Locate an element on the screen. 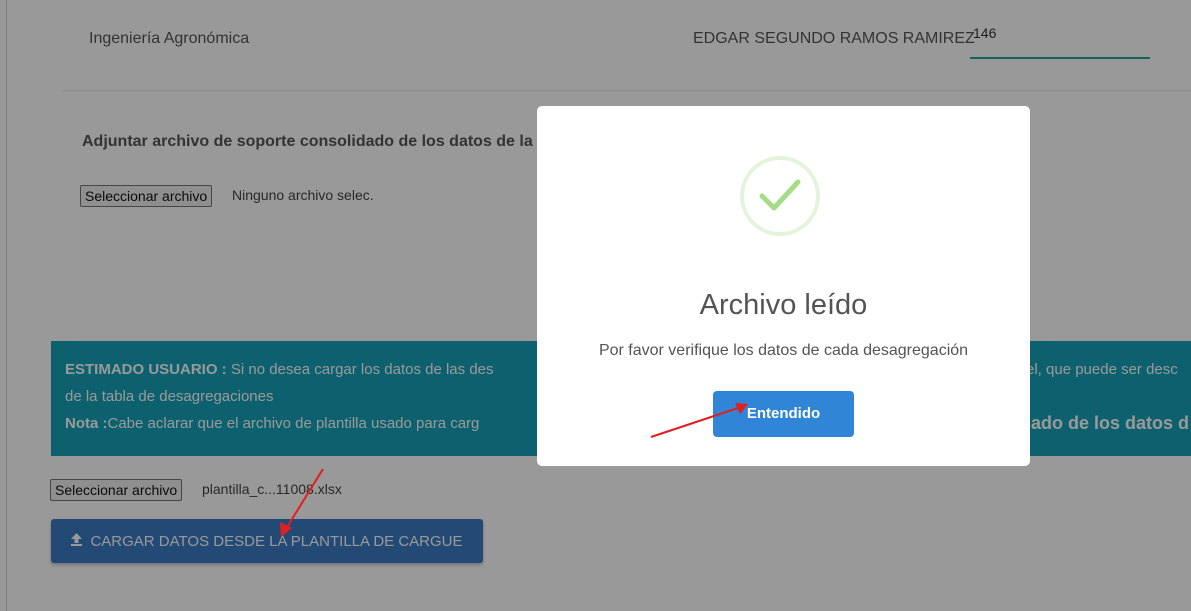 This screenshot has height=611, width=1191. success-check-icon is located at coordinates (780, 196).